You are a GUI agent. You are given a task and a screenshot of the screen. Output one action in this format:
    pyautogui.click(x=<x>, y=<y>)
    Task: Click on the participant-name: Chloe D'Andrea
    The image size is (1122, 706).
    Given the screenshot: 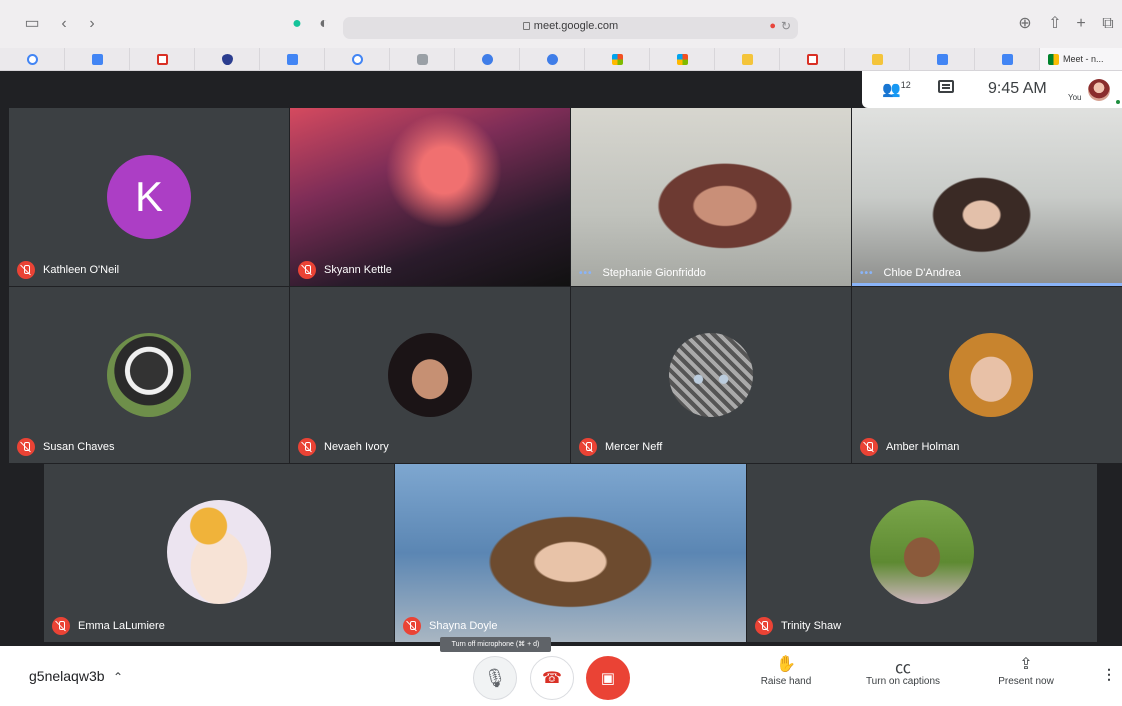 What is the action you would take?
    pyautogui.click(x=922, y=273)
    